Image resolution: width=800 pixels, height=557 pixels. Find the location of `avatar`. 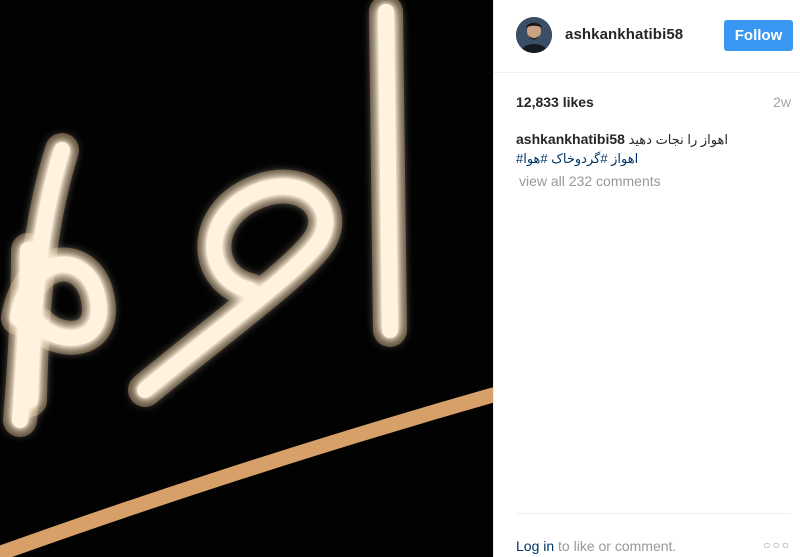

avatar is located at coordinates (534, 35).